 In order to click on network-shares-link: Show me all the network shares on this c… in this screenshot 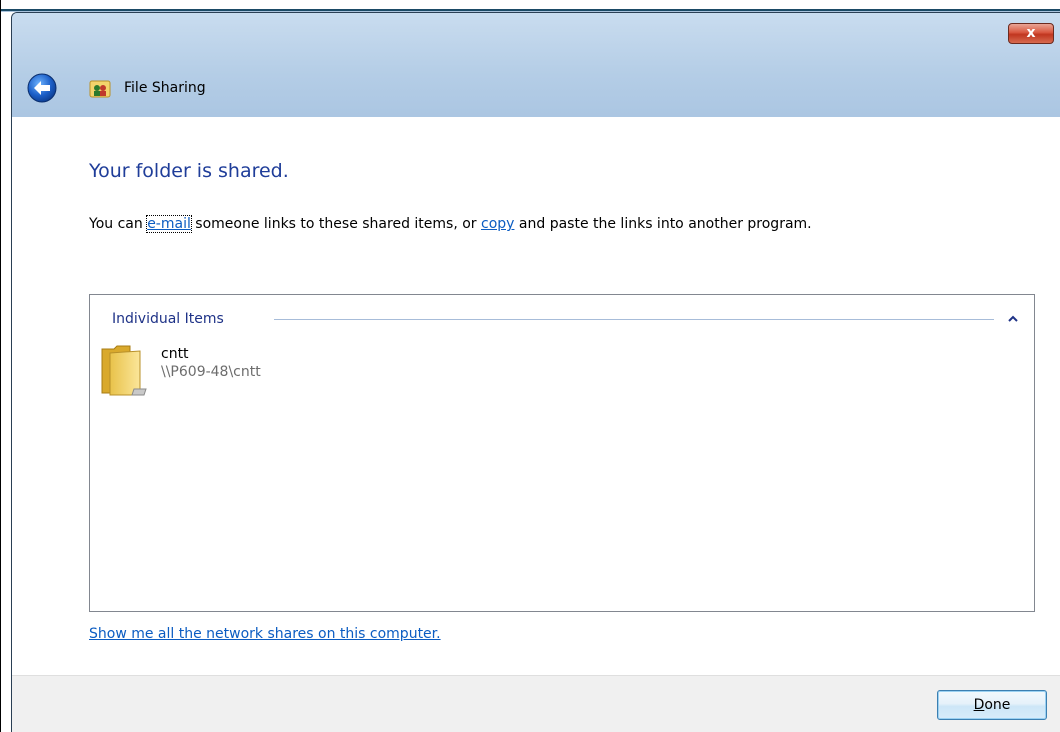, I will do `click(265, 634)`.